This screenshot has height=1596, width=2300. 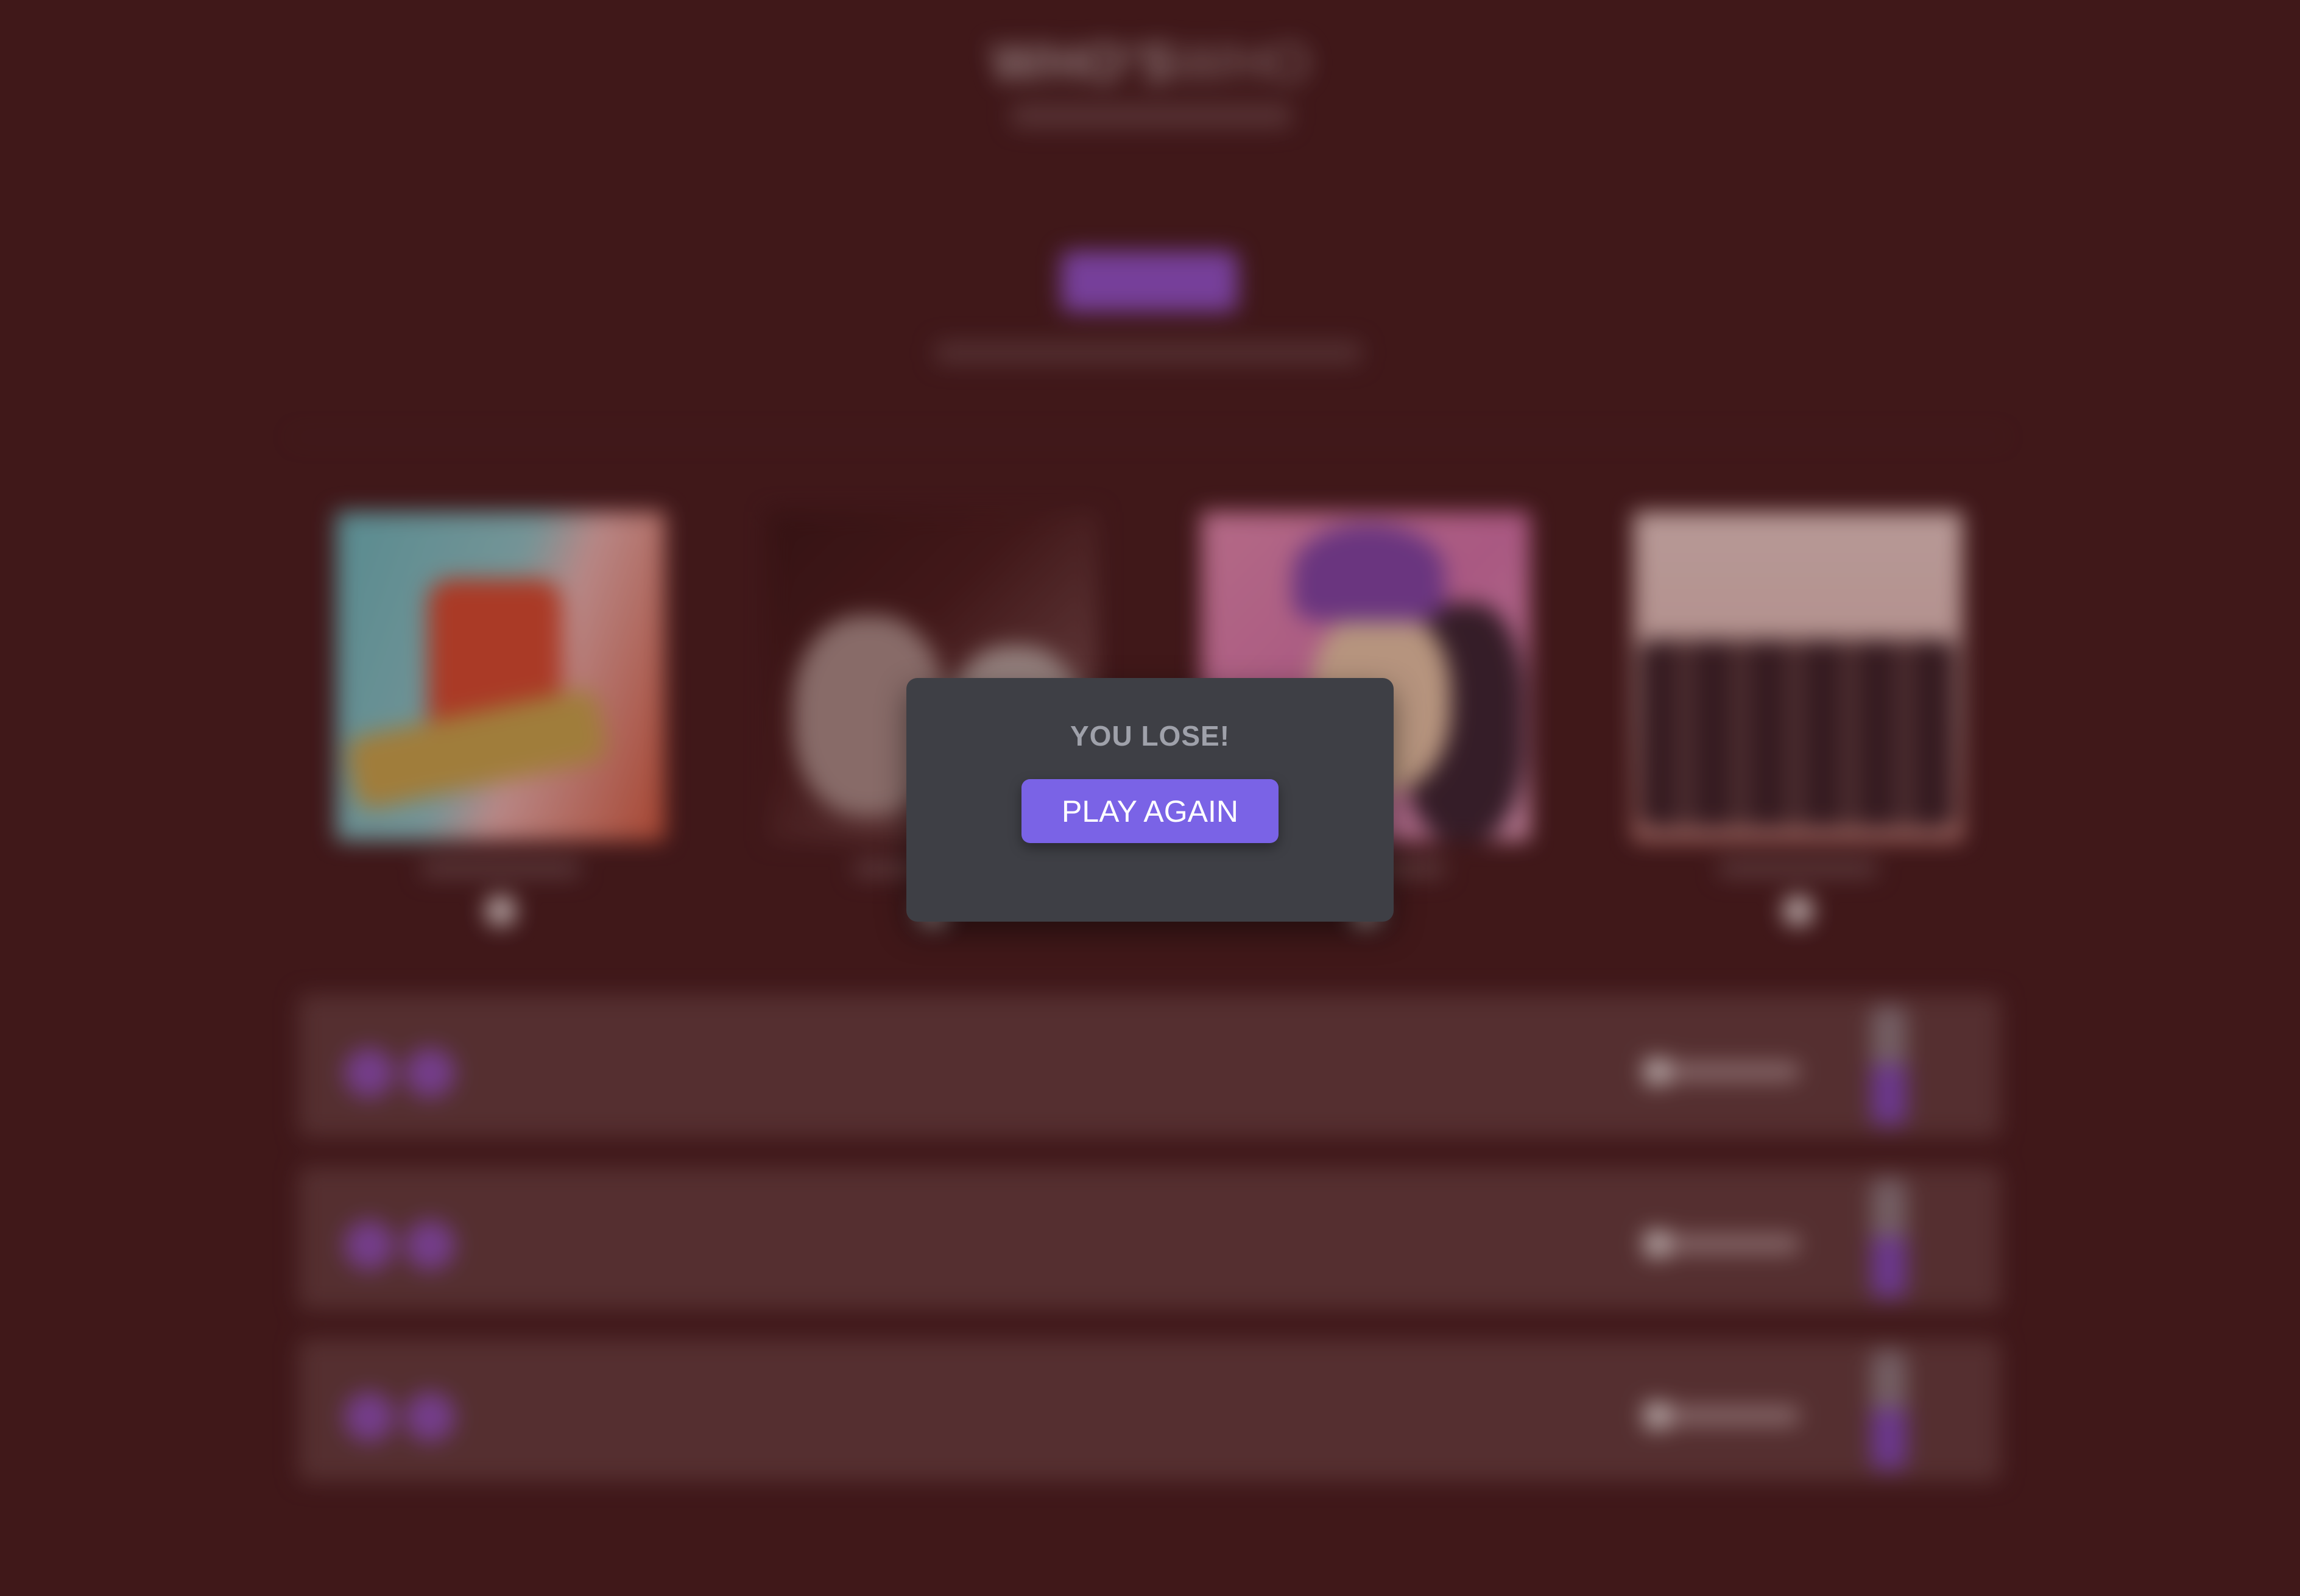 I want to click on play-again-button: PLAY AGAIN, so click(x=1150, y=811).